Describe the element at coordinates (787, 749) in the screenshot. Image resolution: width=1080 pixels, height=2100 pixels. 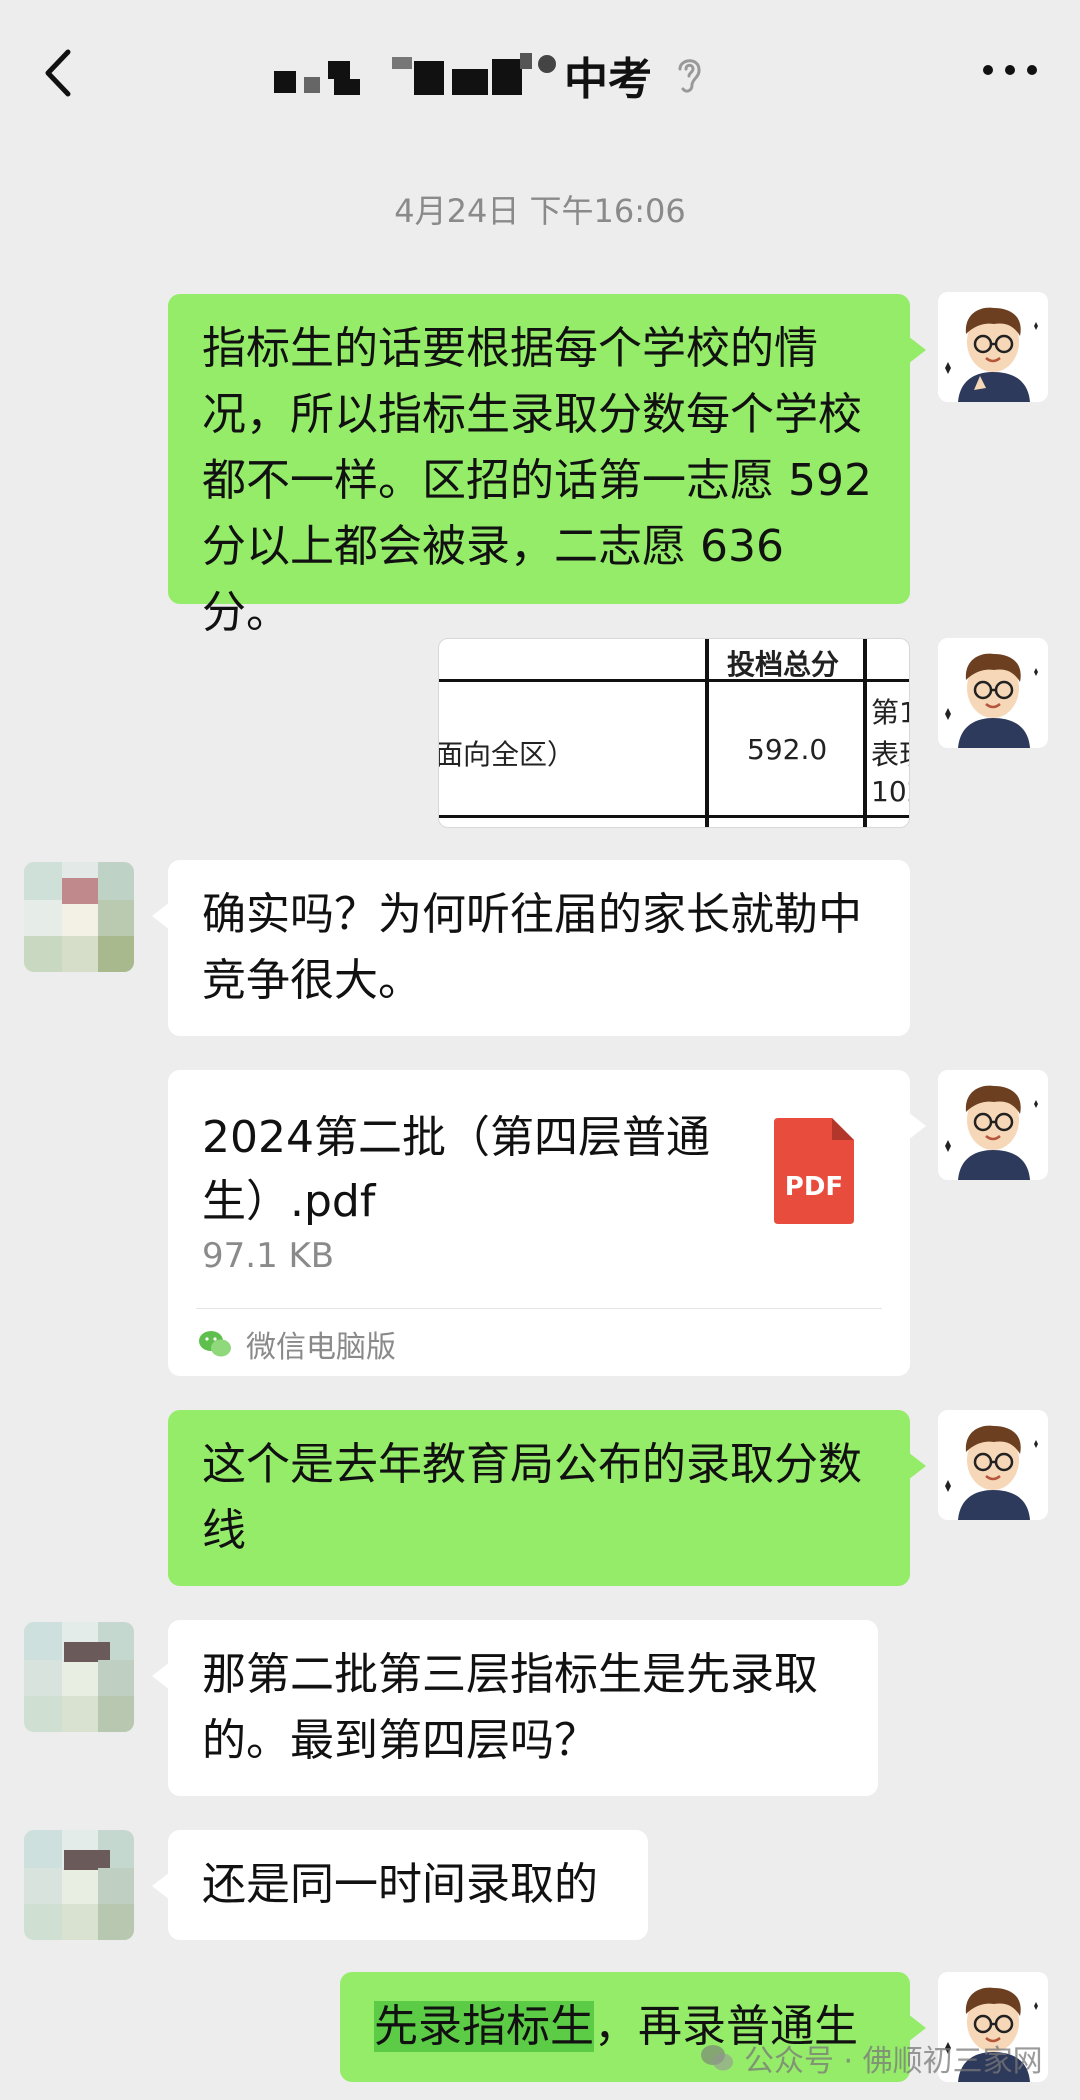
I see `table-value-cell: 592.0` at that location.